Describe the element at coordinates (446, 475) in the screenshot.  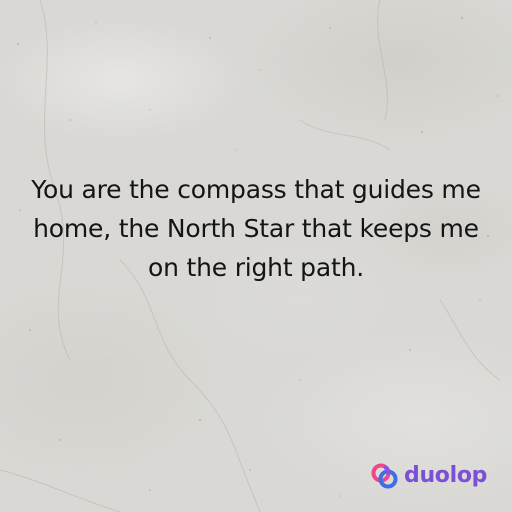
I see `brand-name: duolop` at that location.